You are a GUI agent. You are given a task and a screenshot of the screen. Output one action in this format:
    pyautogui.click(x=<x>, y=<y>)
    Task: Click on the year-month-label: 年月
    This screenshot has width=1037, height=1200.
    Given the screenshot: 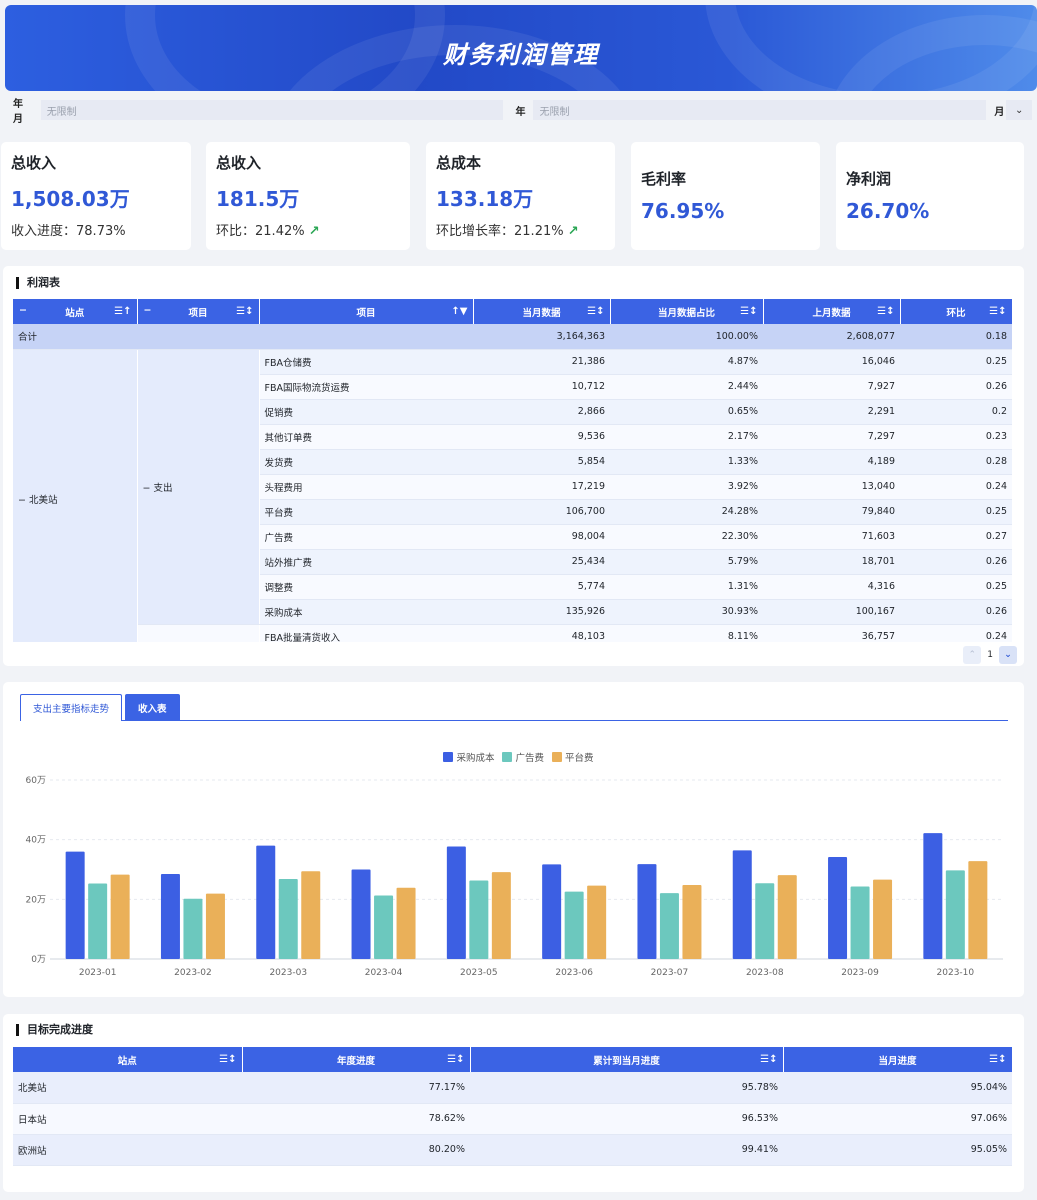 What is the action you would take?
    pyautogui.click(x=18, y=112)
    